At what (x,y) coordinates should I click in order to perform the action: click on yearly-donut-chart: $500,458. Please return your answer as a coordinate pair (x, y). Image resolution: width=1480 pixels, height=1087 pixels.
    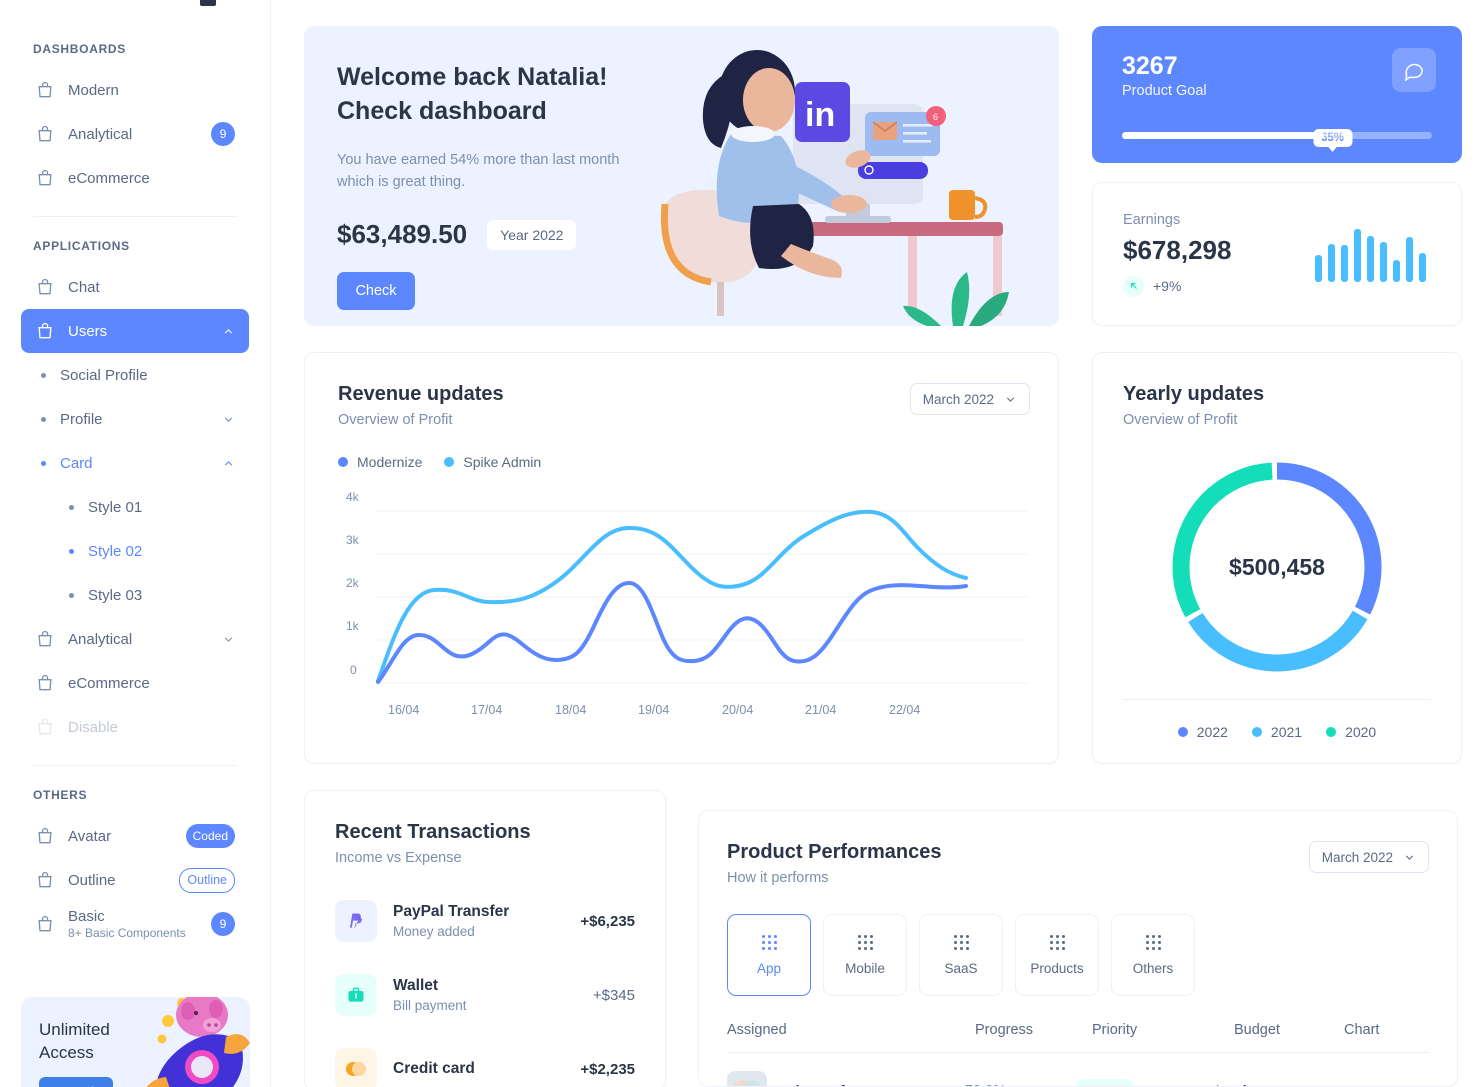
    Looking at the image, I should click on (1277, 566).